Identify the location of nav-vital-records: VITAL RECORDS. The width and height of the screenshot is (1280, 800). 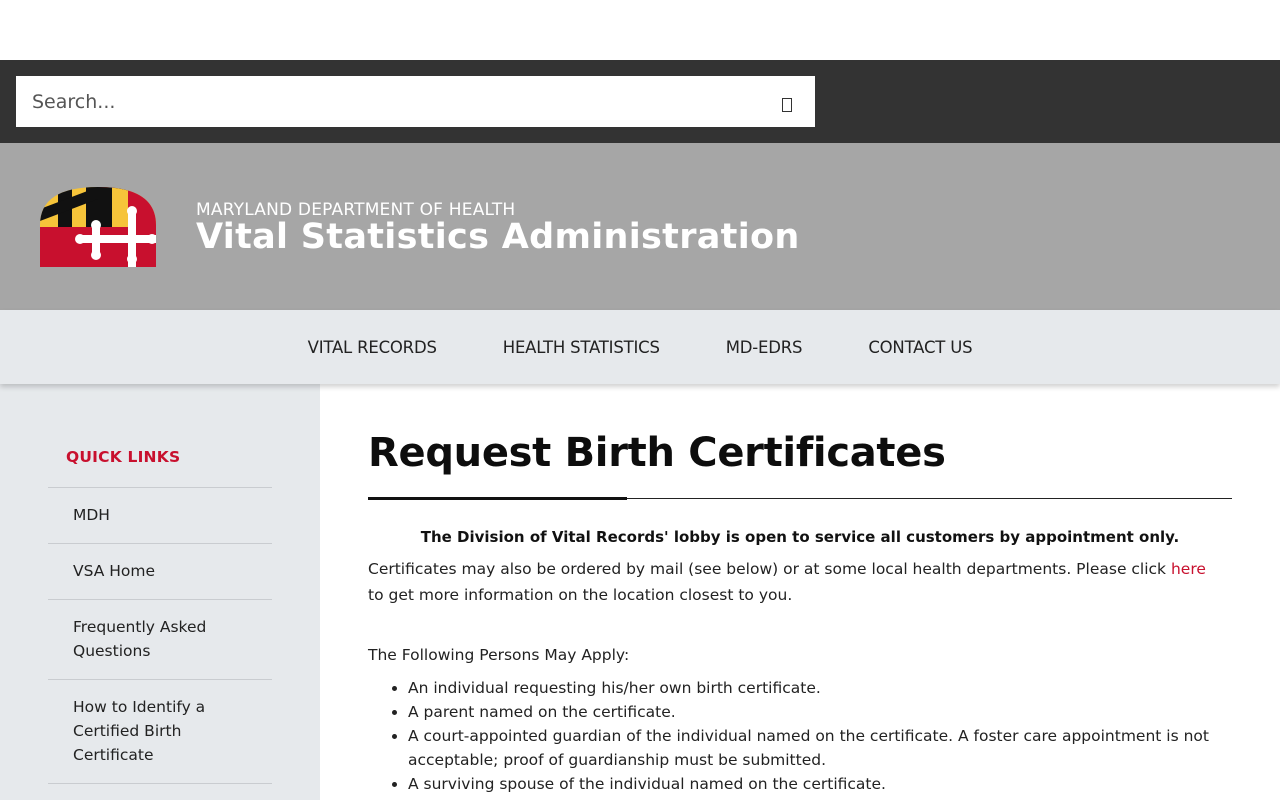
(372, 347).